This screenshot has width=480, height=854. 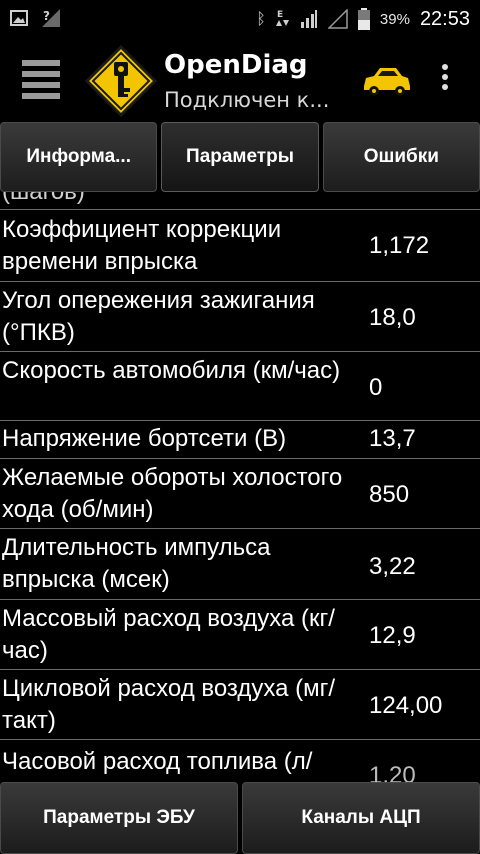 I want to click on param-label: Часовой расход топлива (л/, so click(x=157, y=761).